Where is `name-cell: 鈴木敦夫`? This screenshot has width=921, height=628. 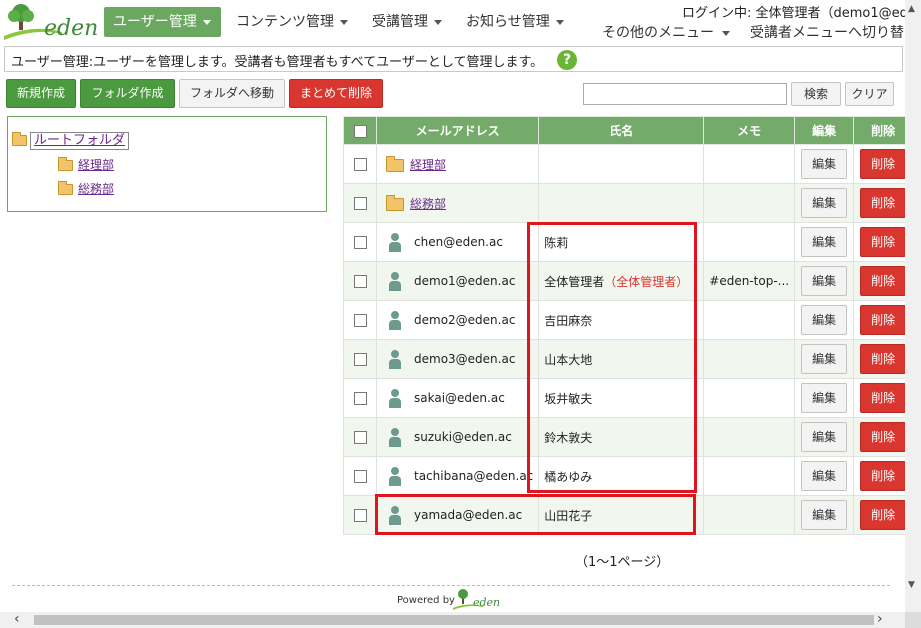 name-cell: 鈴木敦夫 is located at coordinates (621, 437).